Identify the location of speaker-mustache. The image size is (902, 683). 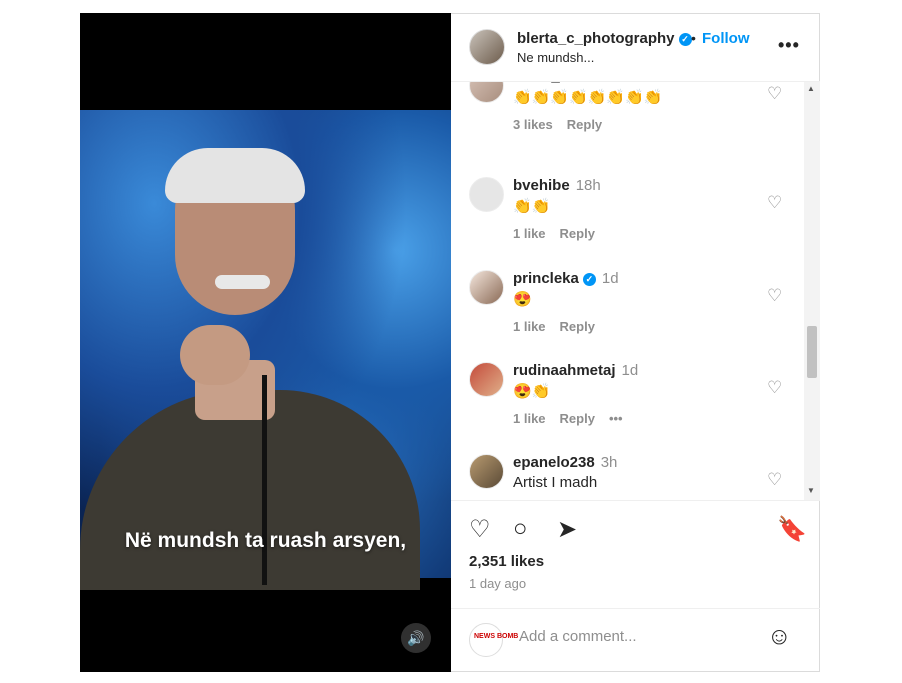
(242, 282).